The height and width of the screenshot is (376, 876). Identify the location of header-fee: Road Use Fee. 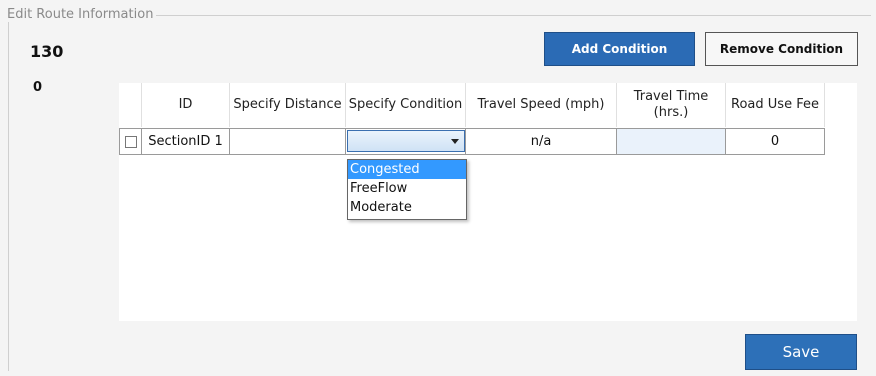
(775, 105).